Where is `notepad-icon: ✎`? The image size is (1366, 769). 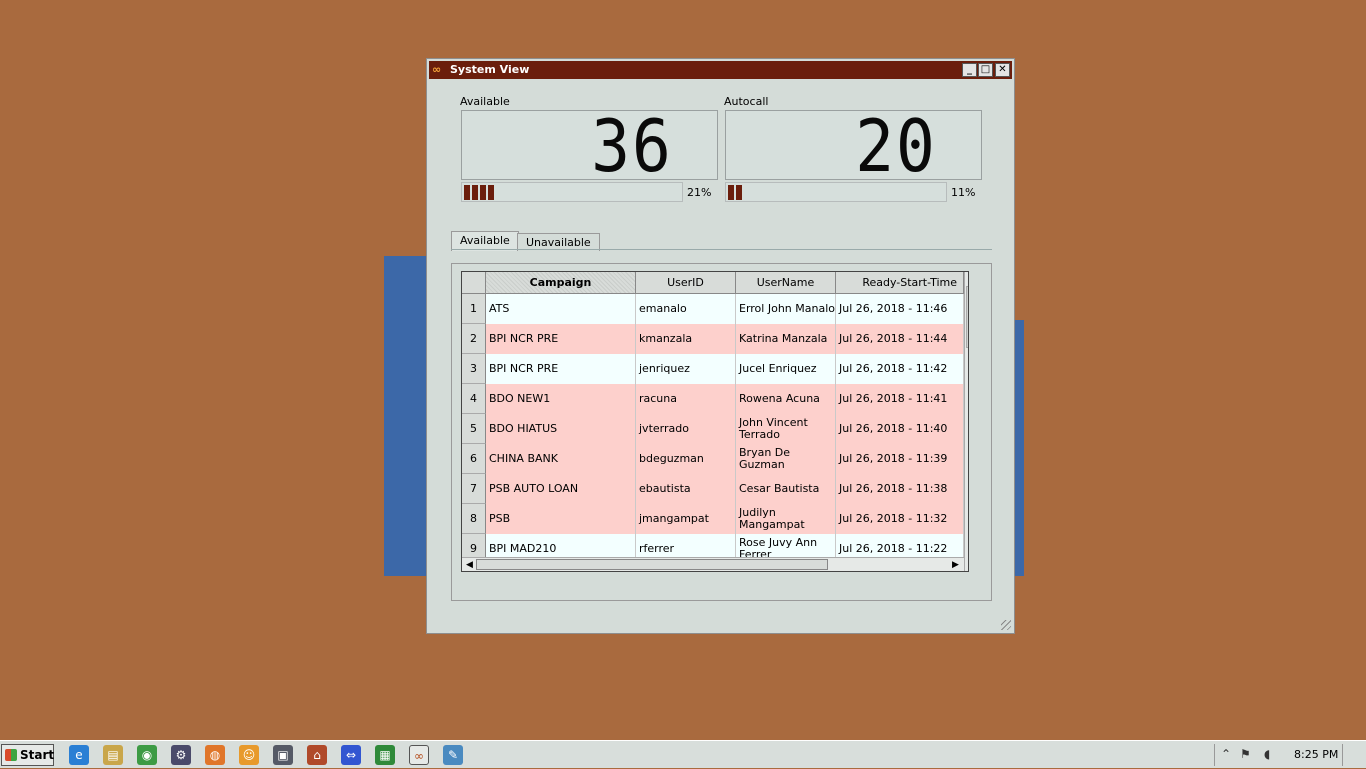 notepad-icon: ✎ is located at coordinates (453, 755).